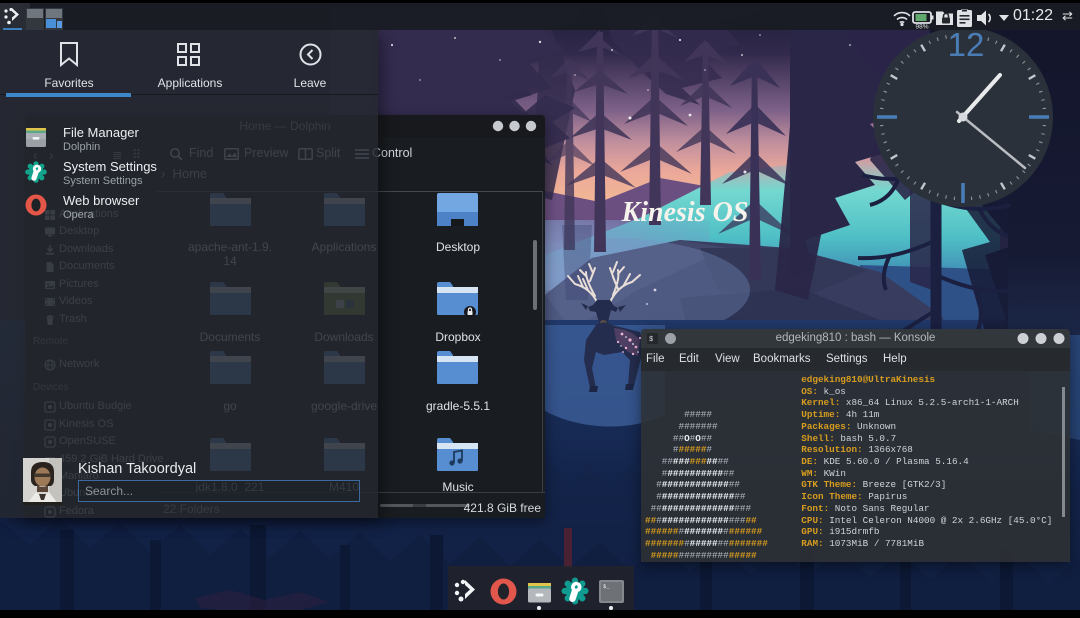  What do you see at coordinates (685, 212) in the screenshot?
I see `svg-text: Kinesis OS` at bounding box center [685, 212].